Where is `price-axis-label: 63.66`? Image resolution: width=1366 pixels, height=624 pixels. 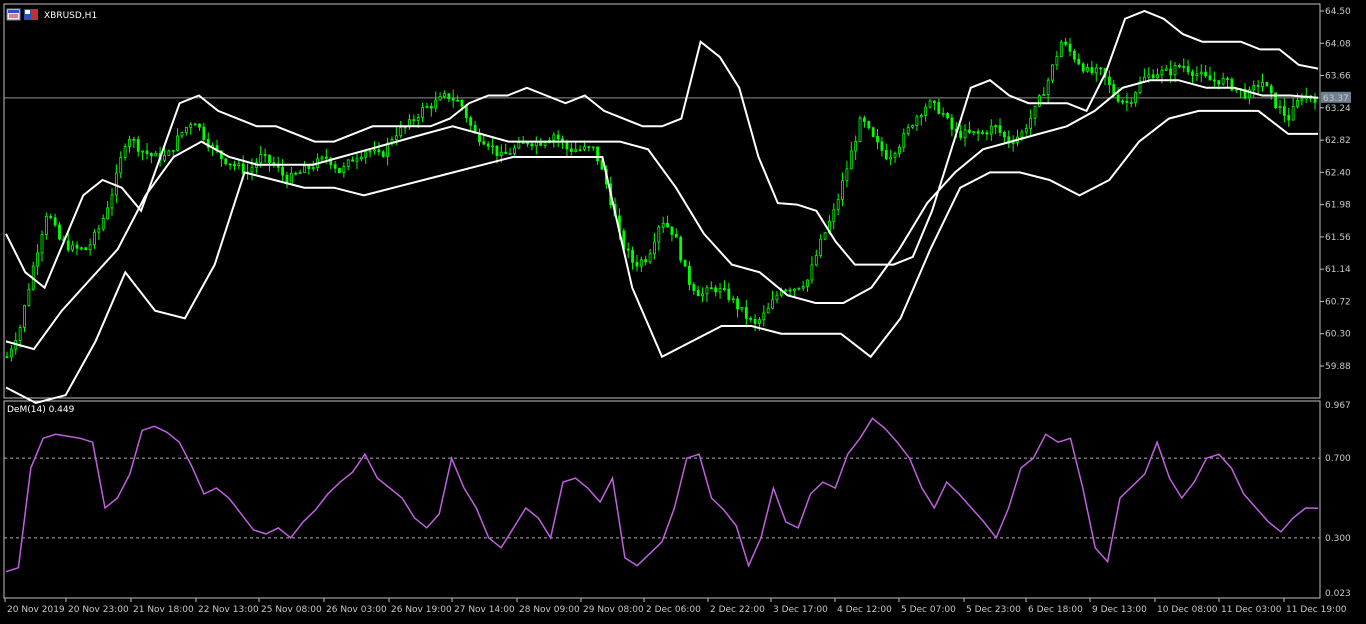 price-axis-label: 63.66 is located at coordinates (1338, 77).